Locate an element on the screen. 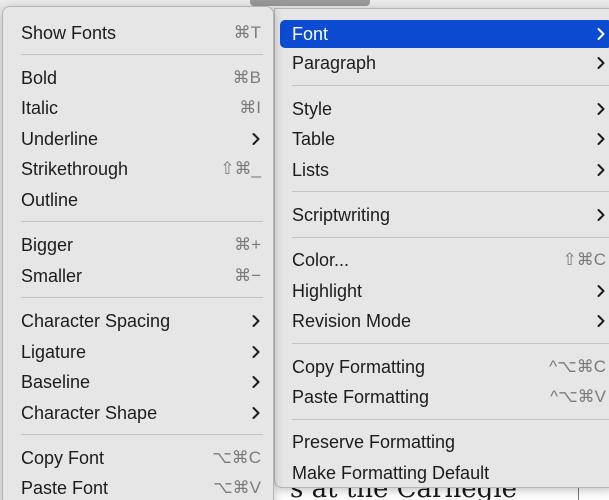  menu-item-paragraph: Paragraph is located at coordinates (444, 63).